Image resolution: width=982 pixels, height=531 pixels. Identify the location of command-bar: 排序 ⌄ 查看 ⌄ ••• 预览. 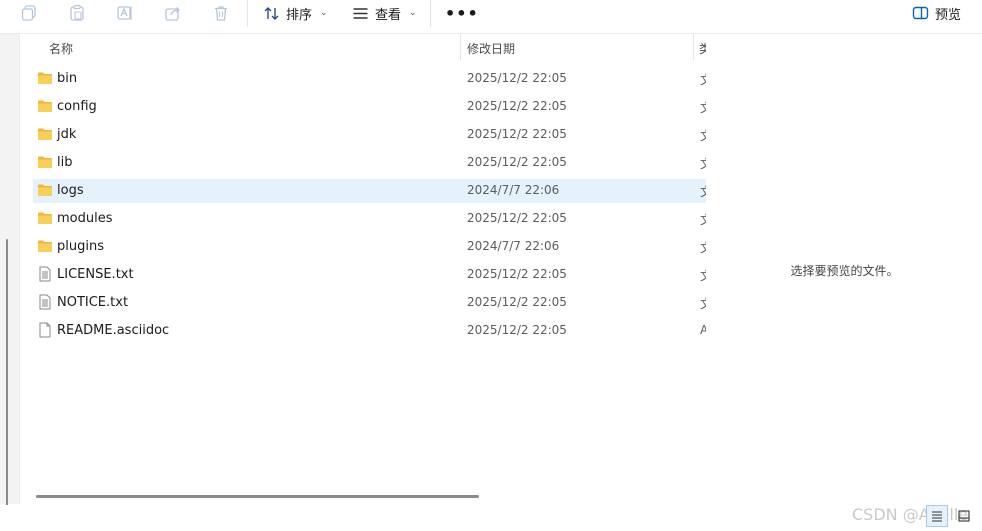
(491, 17).